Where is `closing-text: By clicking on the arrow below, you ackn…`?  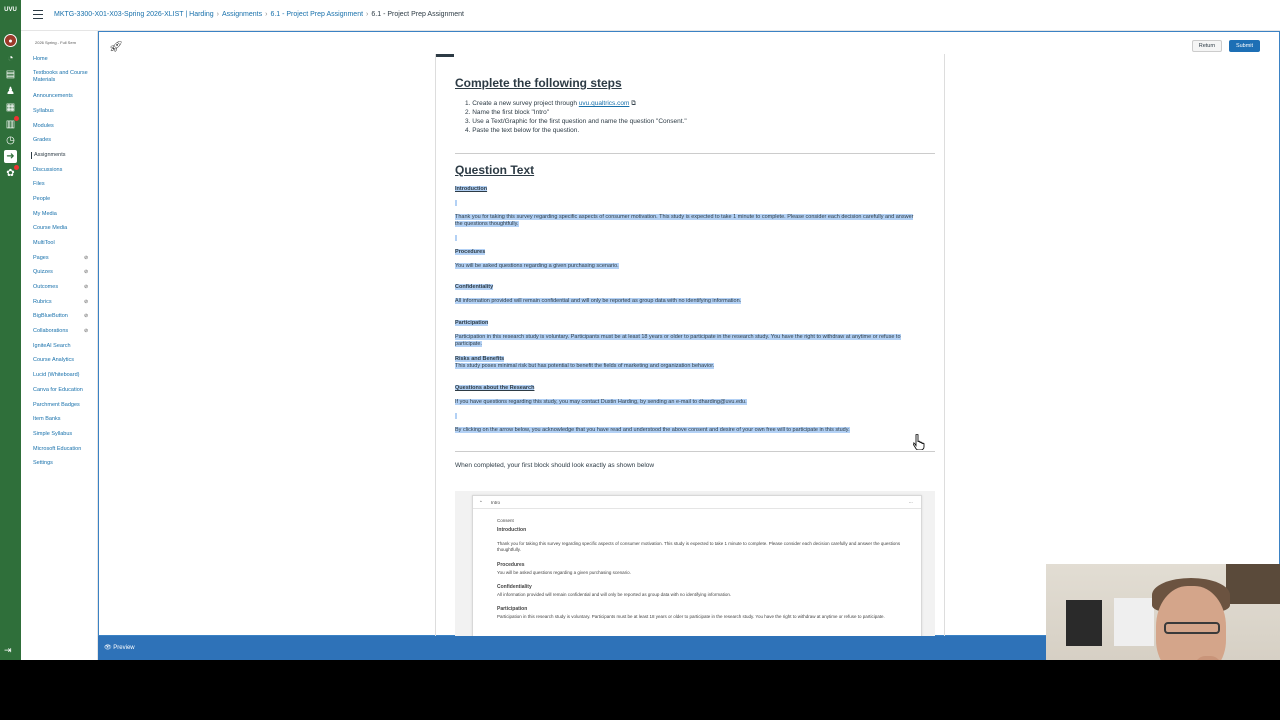
closing-text: By clicking on the arrow below, you ackn… is located at coordinates (687, 430).